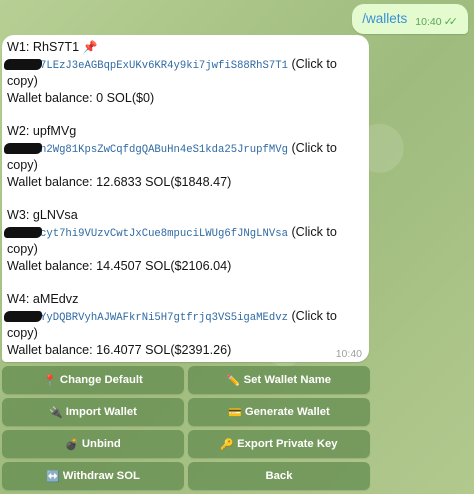  What do you see at coordinates (50, 380) in the screenshot?
I see `pushpin-icon: 📍` at bounding box center [50, 380].